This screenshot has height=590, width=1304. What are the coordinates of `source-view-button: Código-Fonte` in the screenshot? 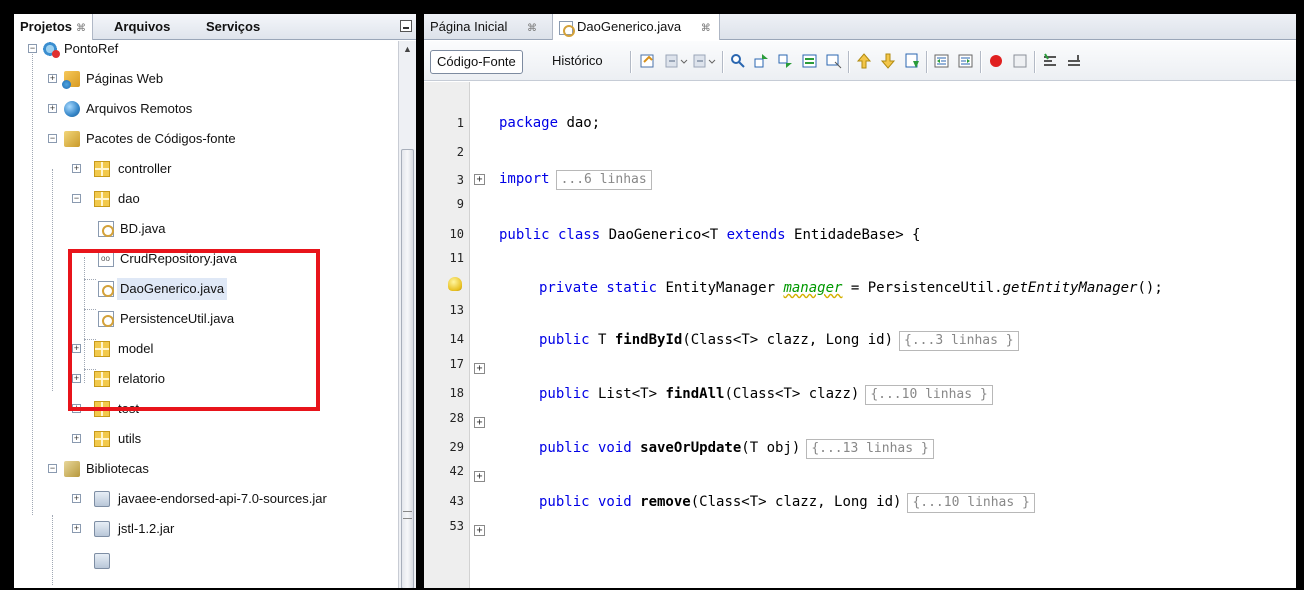 It's located at (476, 62).